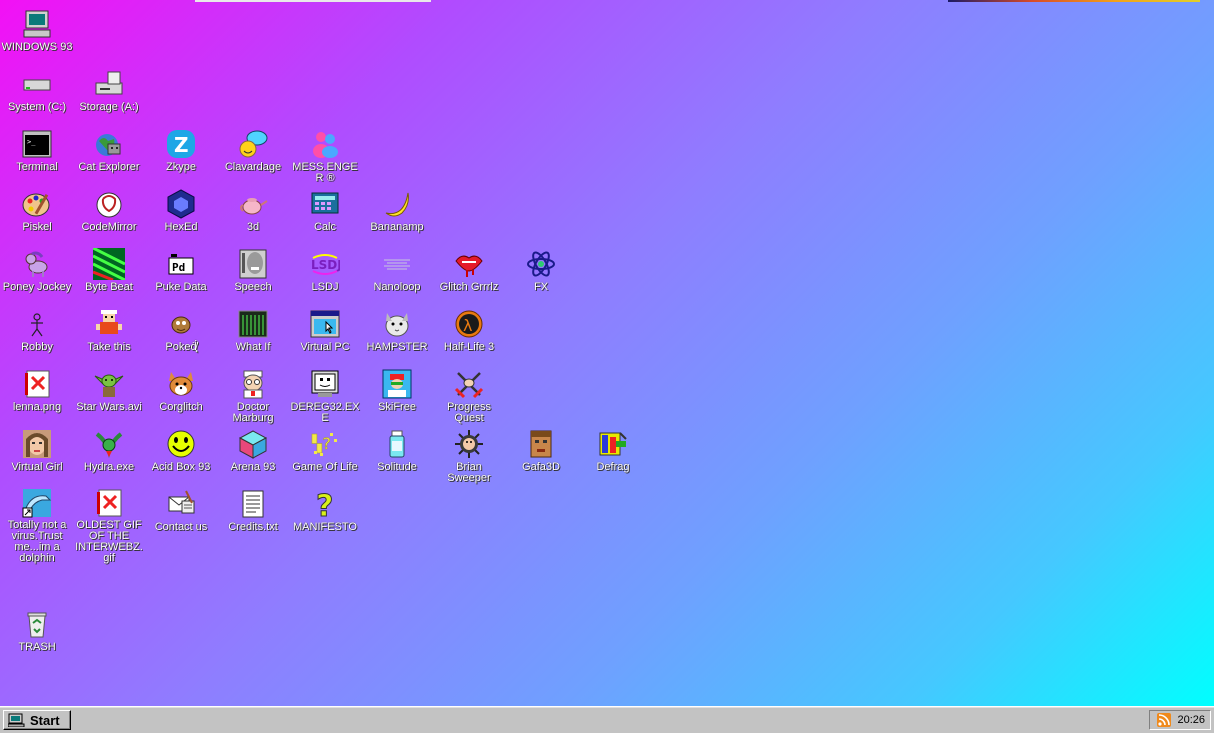  Describe the element at coordinates (109, 347) in the screenshot. I see `icon-label: Take this` at that location.